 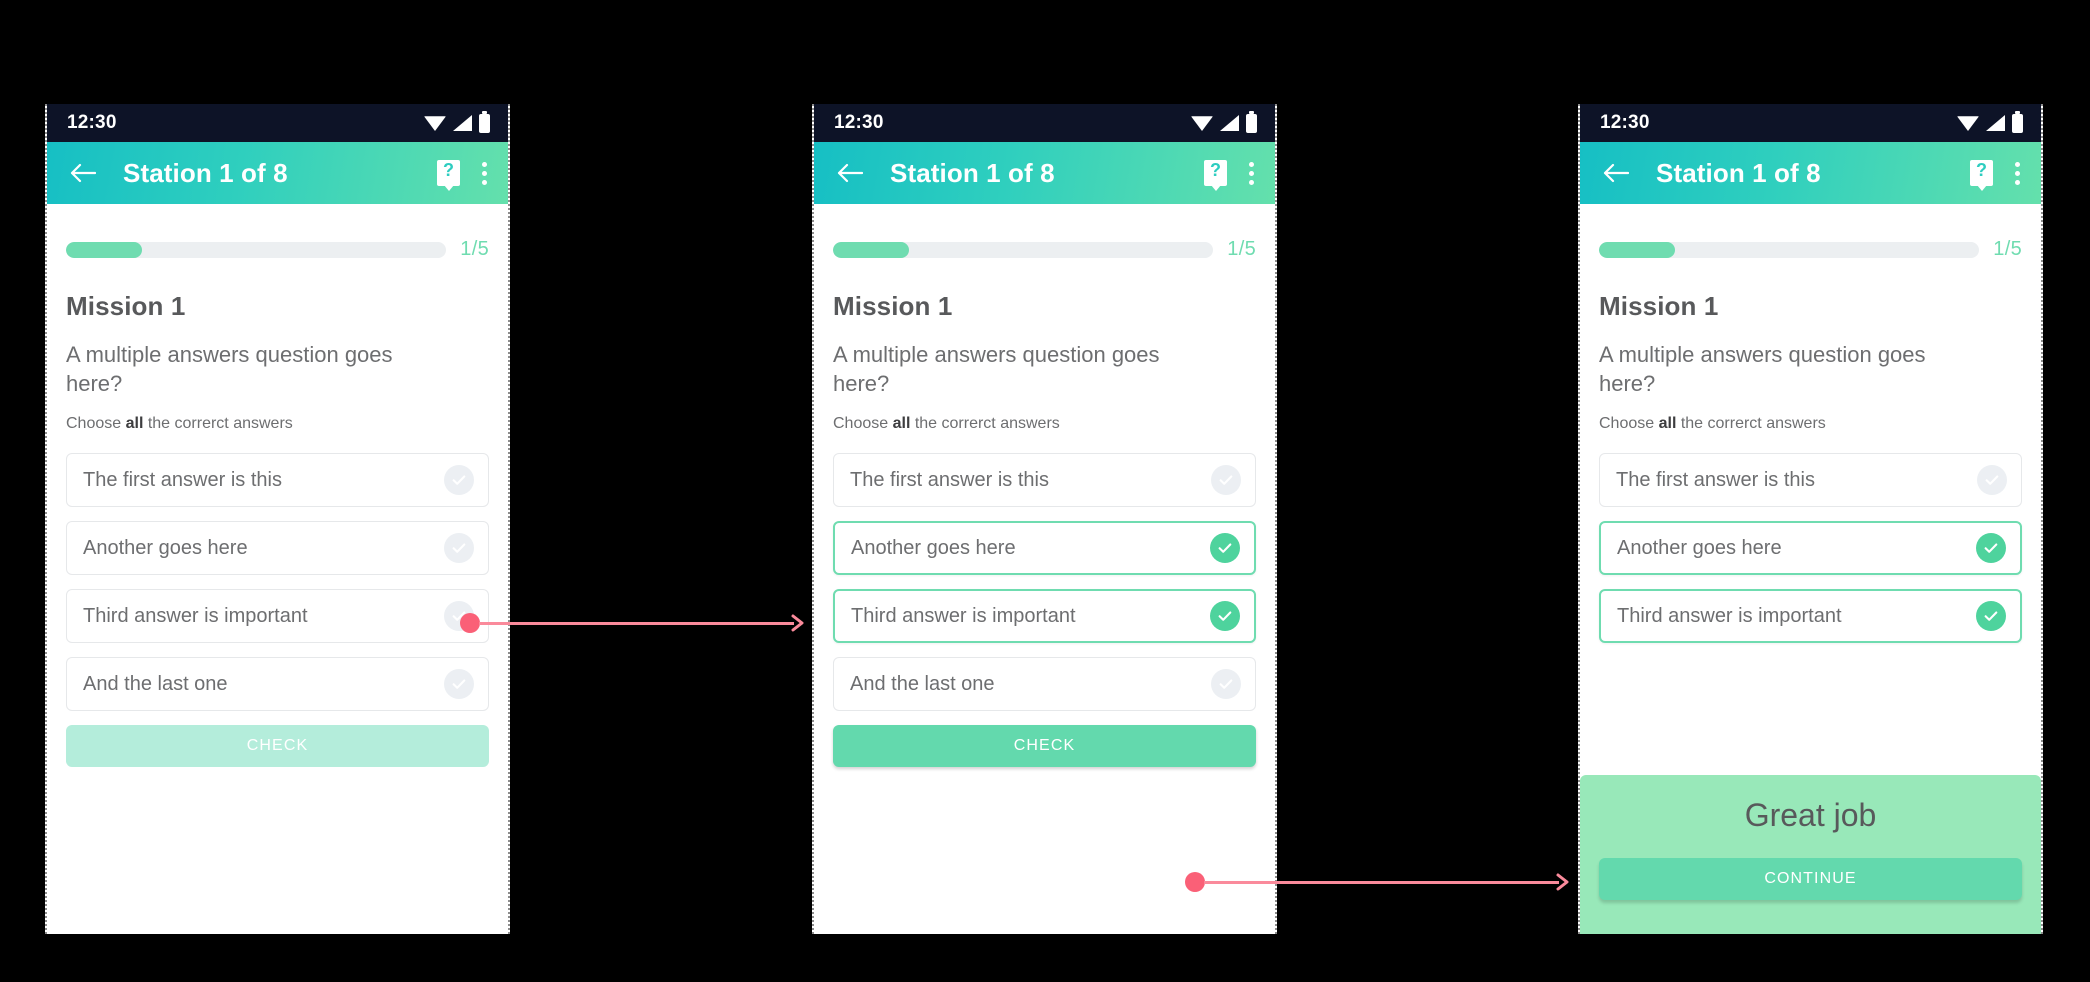 What do you see at coordinates (1751, 424) in the screenshot?
I see `hint-suffix: the correrct answers` at bounding box center [1751, 424].